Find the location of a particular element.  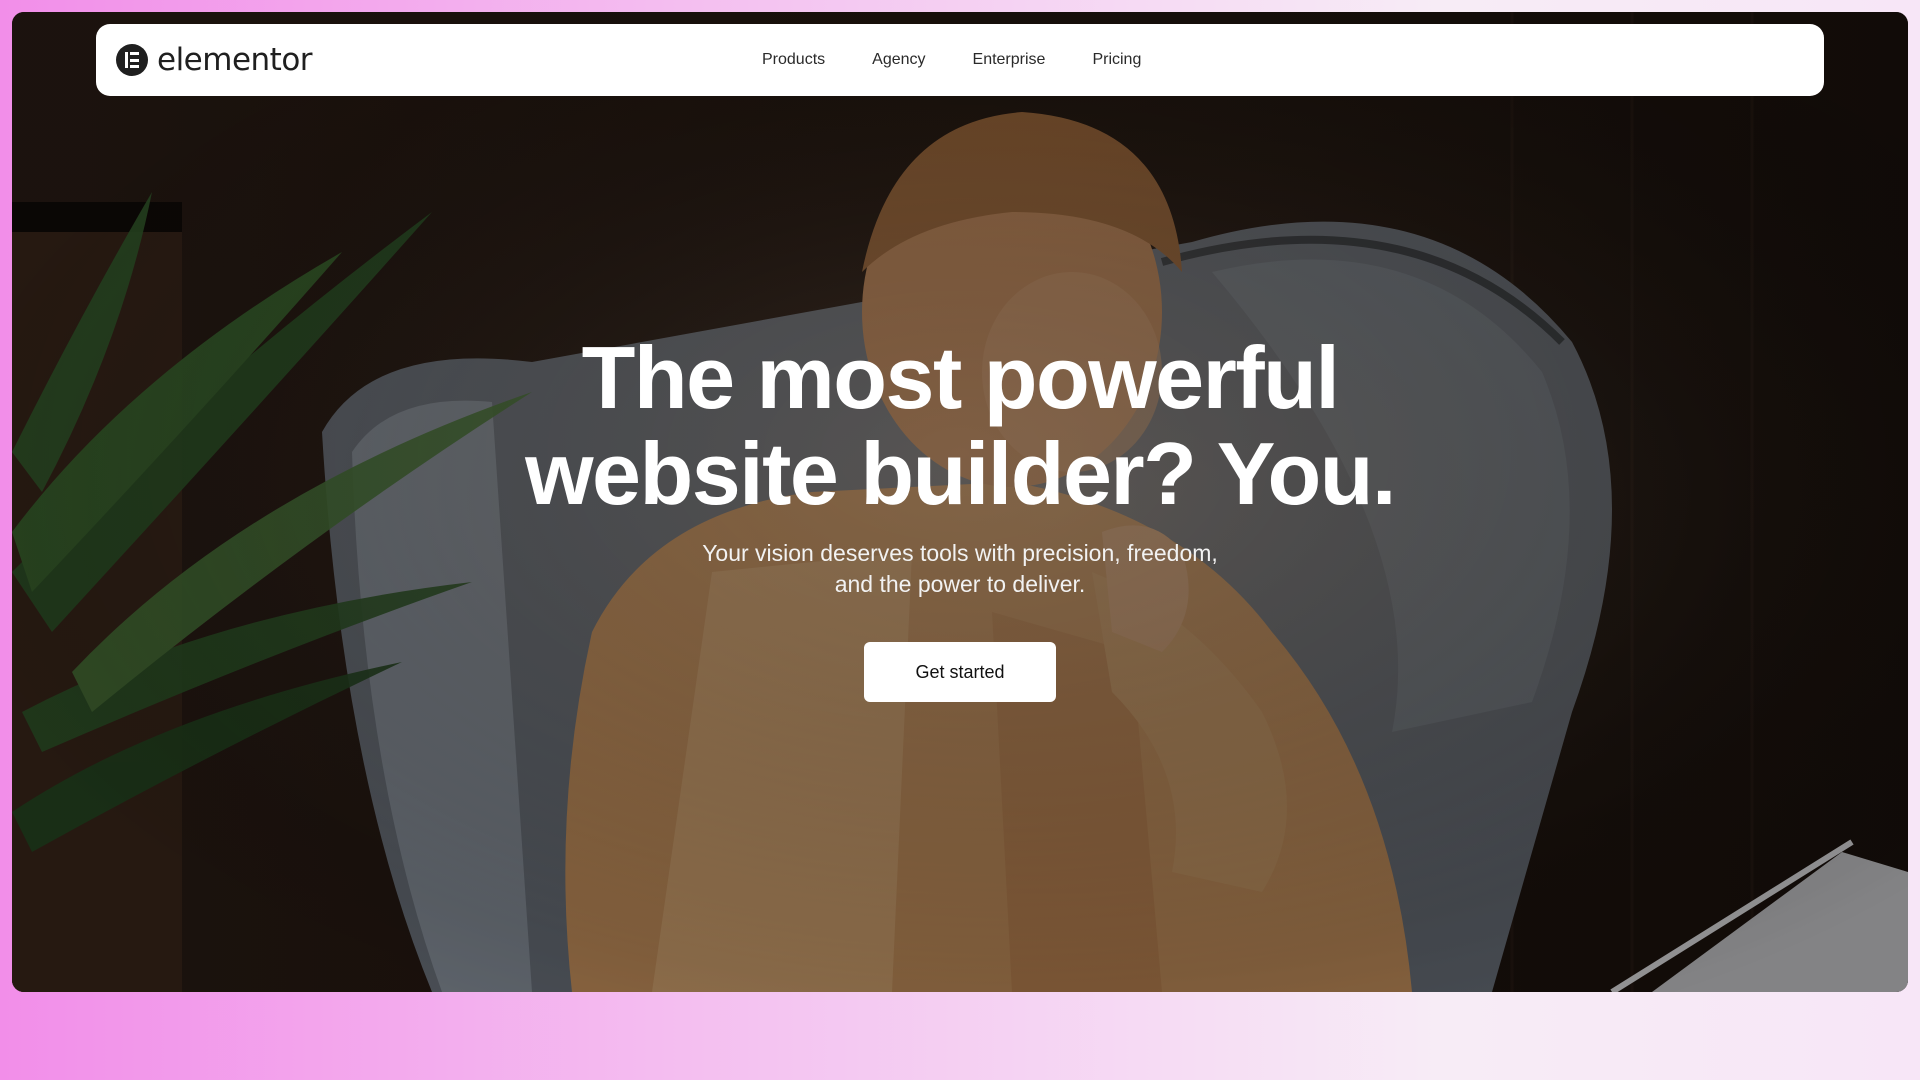

hero-subheading-line-2: and the power to deliver. is located at coordinates (960, 584).